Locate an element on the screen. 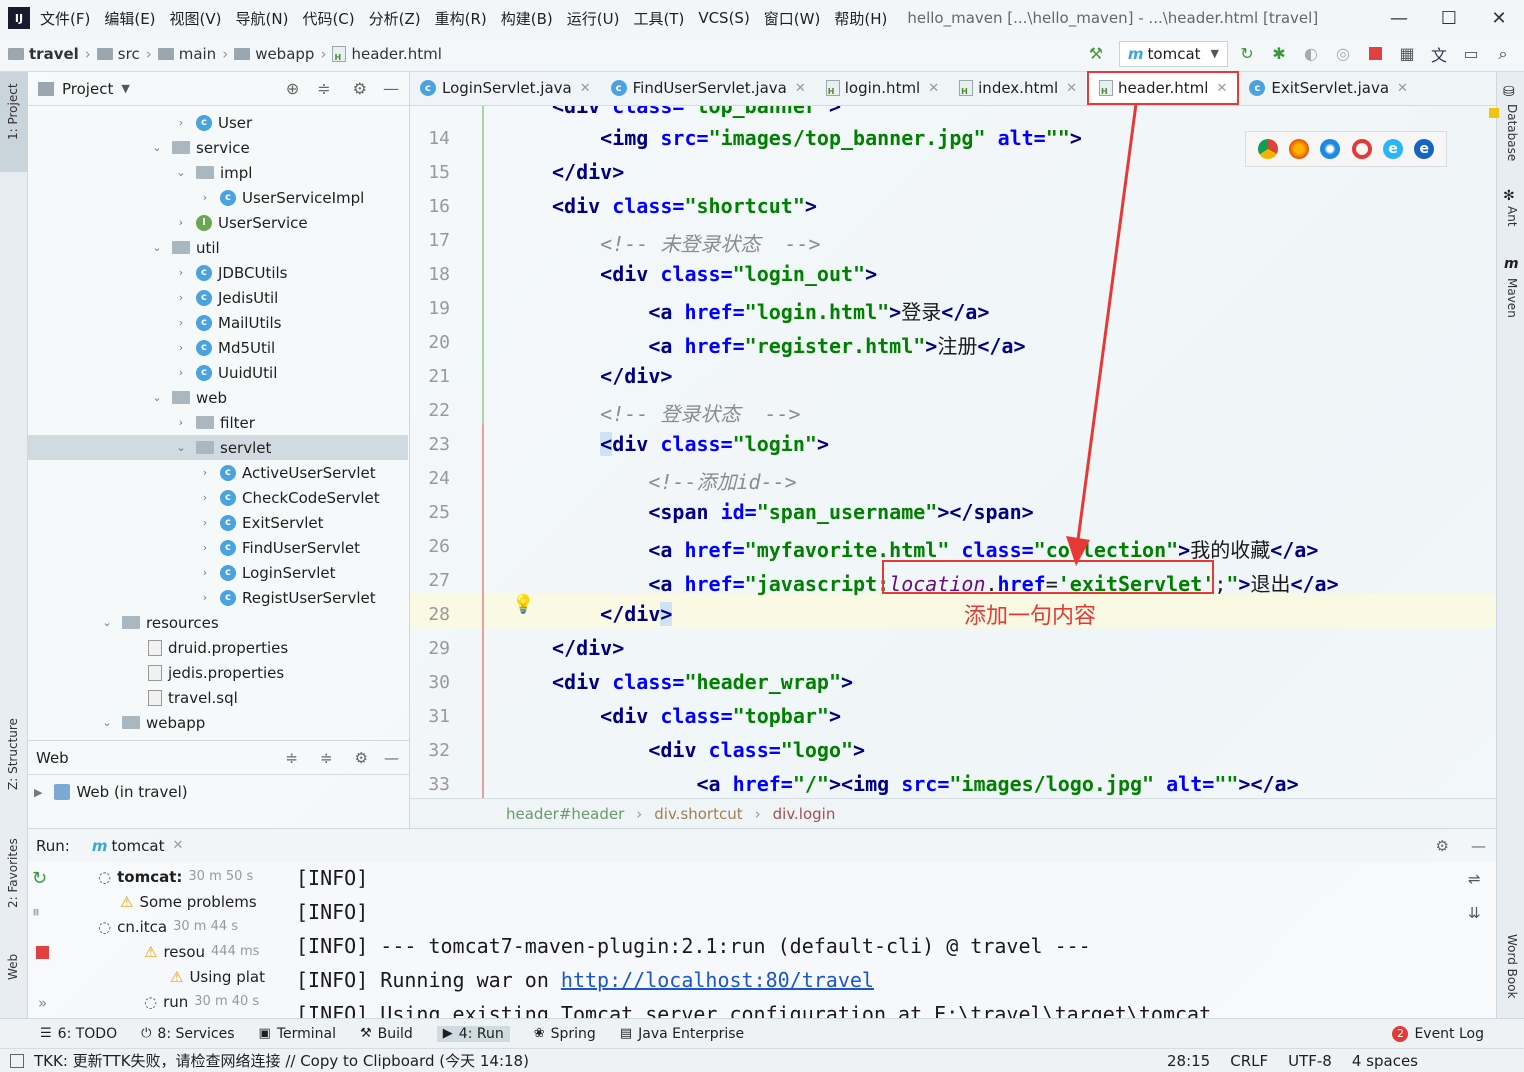 Image resolution: width=1524 pixels, height=1072 pixels. menu-item: 重构(R) is located at coordinates (461, 18).